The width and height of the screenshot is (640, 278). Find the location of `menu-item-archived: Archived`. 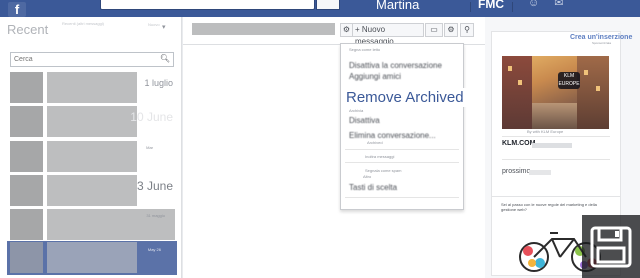

menu-item-archived: Archived is located at coordinates (375, 142).